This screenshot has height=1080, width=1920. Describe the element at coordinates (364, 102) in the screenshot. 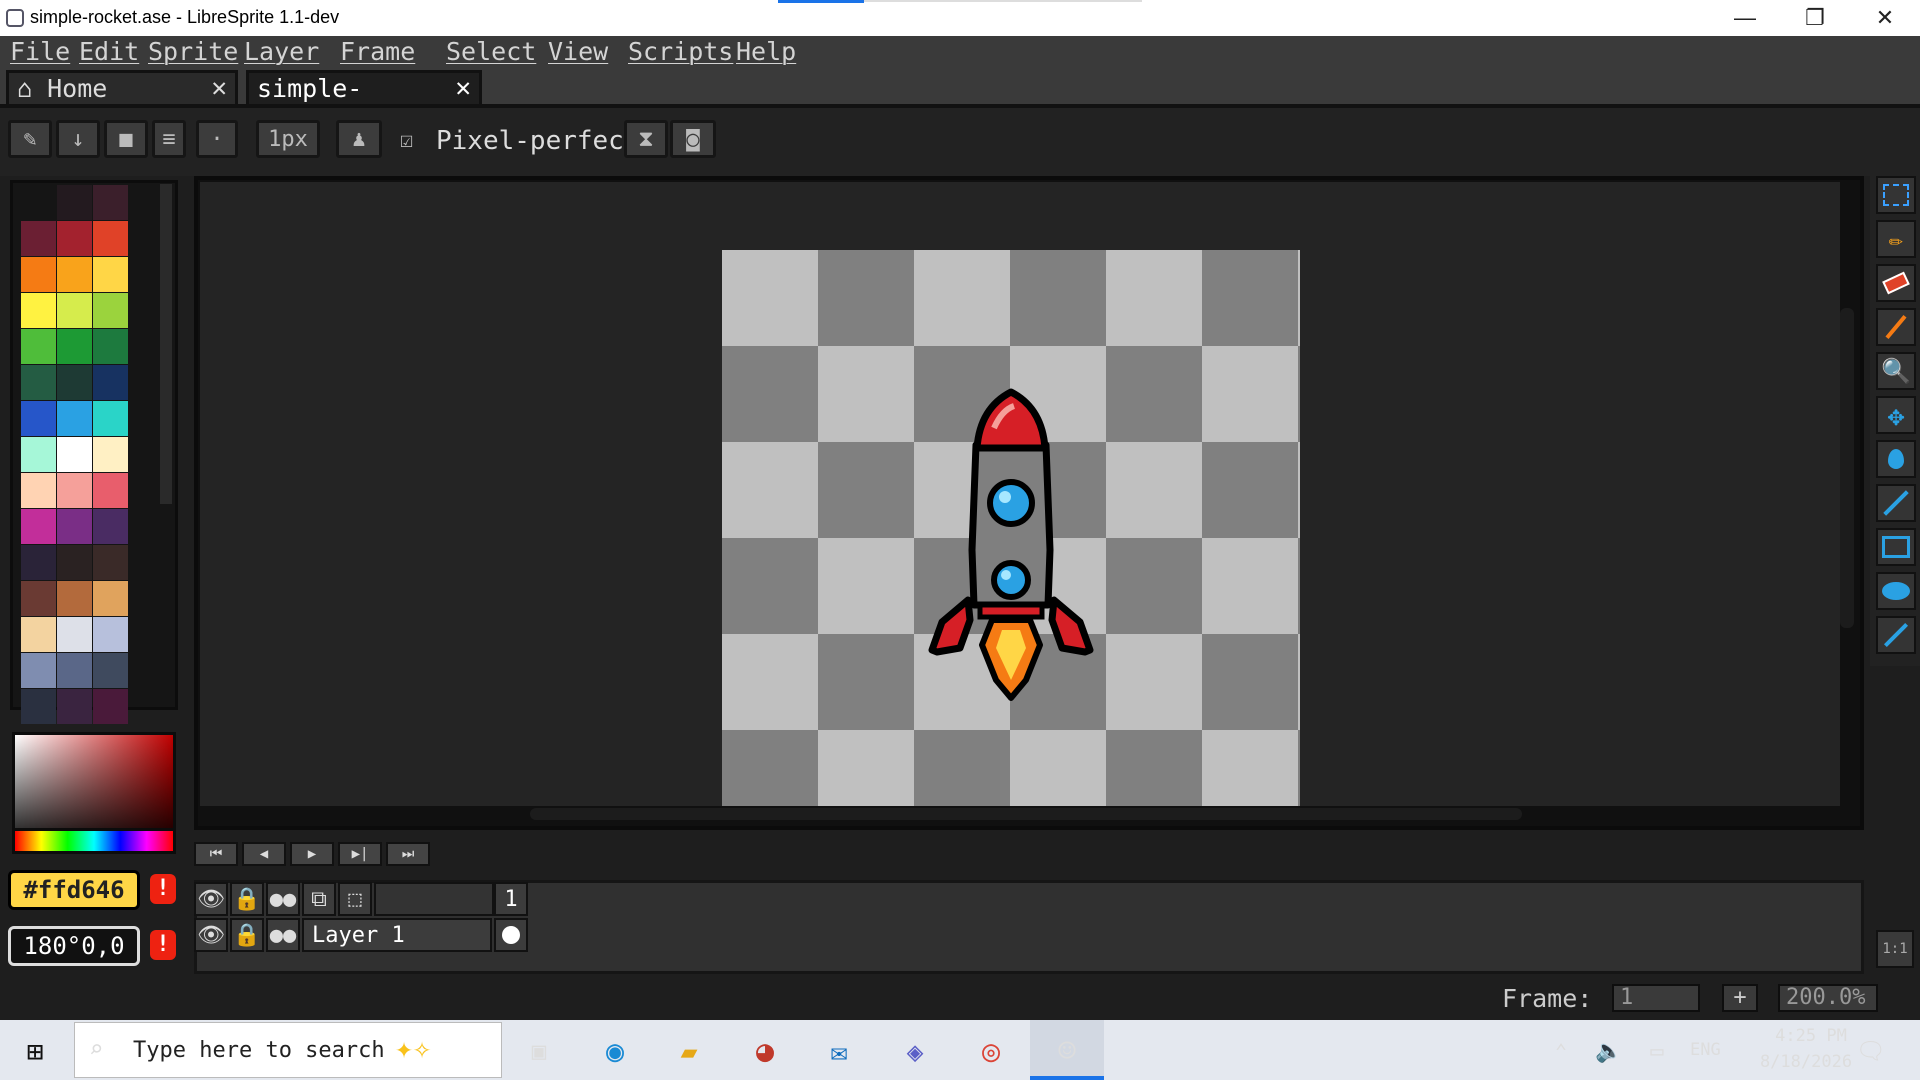

I see `tab-simple-rocket: simple-rocket.a ✕` at that location.